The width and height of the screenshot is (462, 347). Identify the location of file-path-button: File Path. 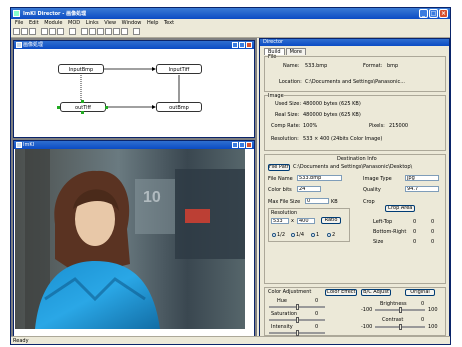
(279, 167).